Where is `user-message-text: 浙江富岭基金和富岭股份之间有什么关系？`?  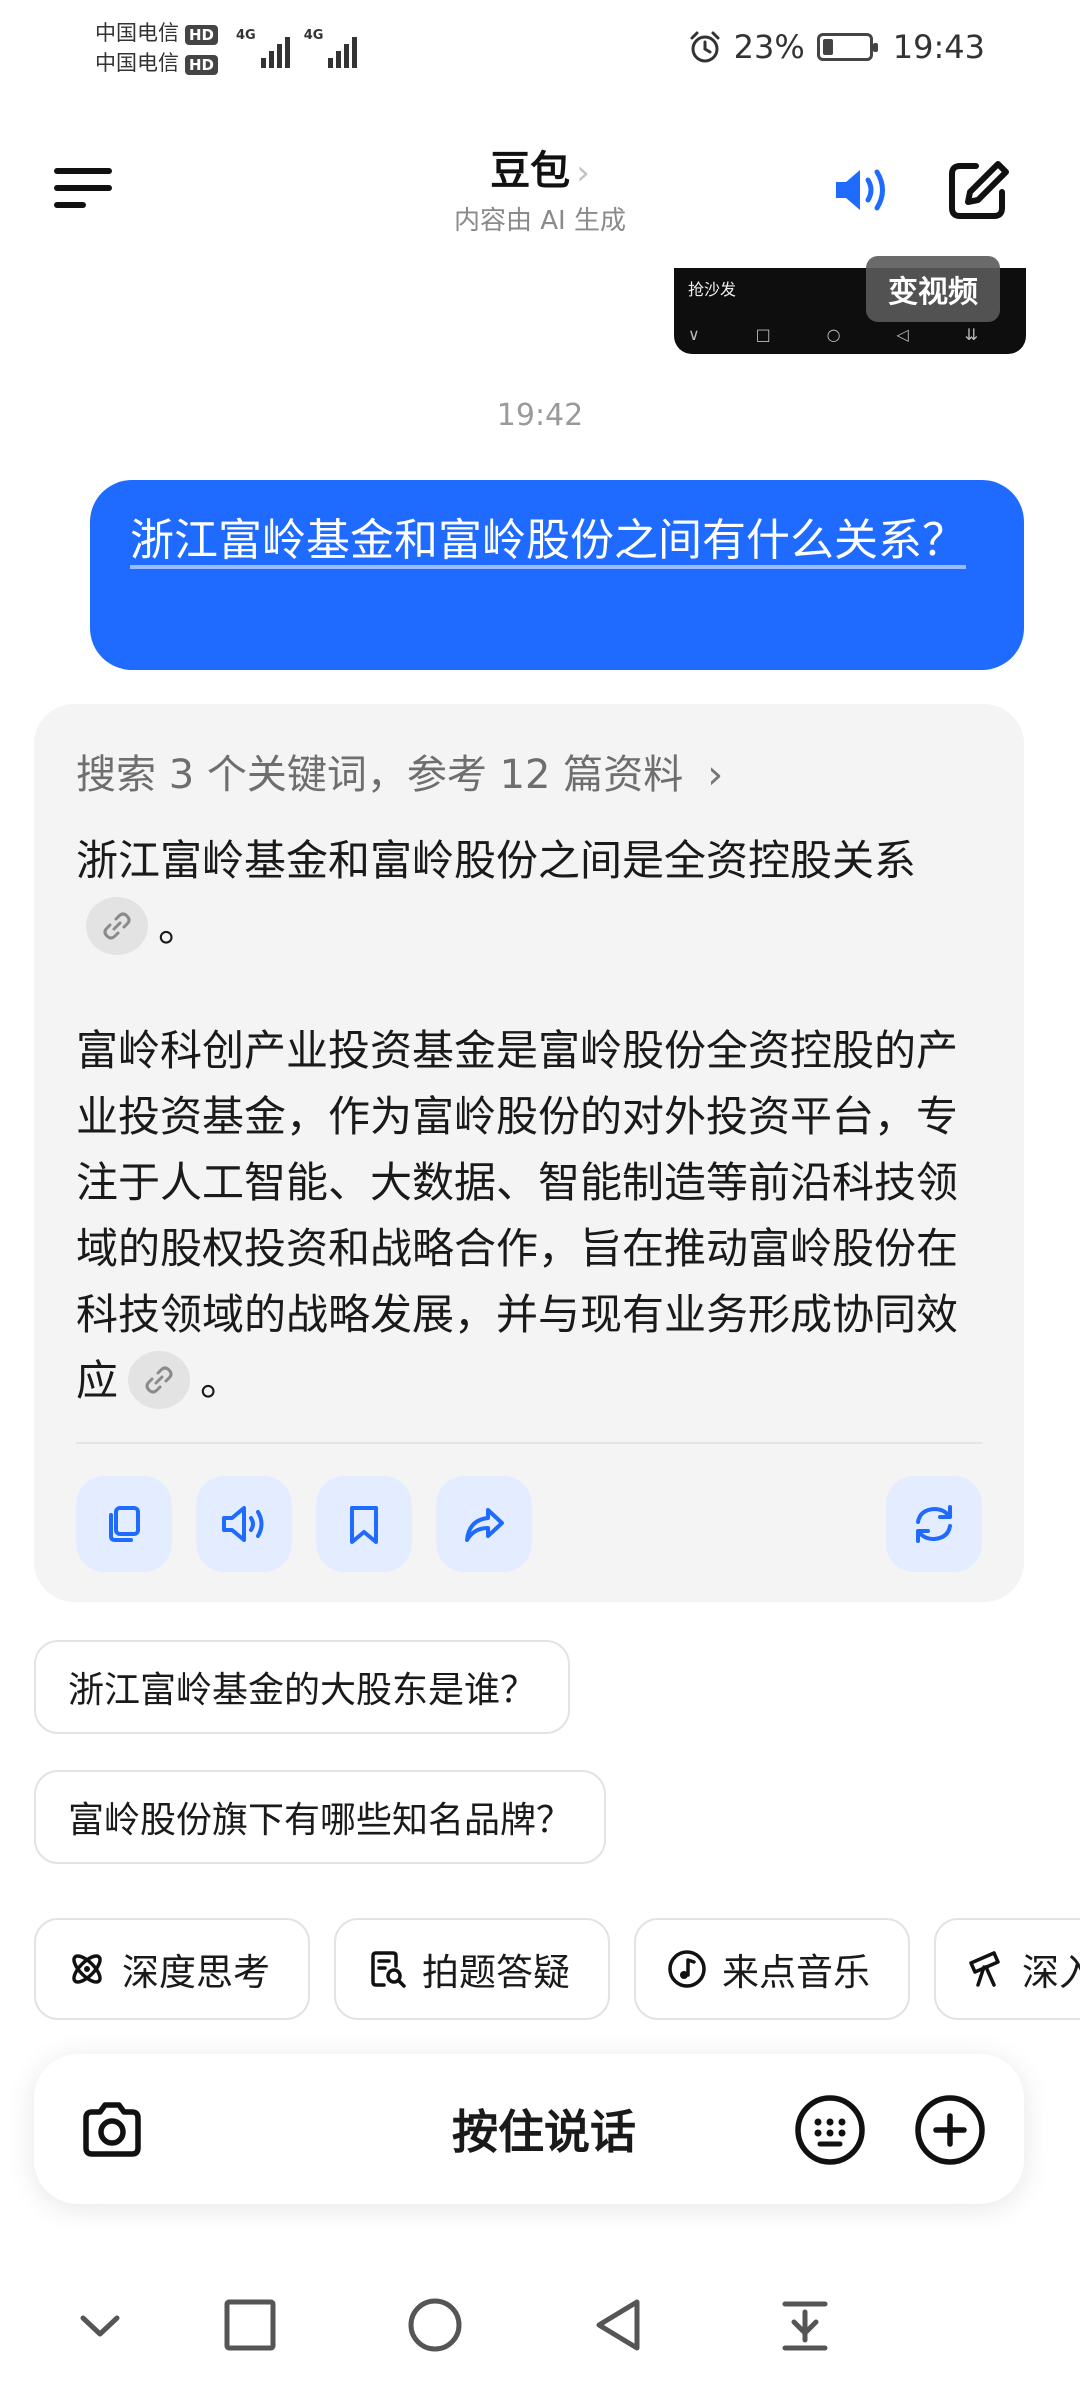 user-message-text: 浙江富岭基金和富岭股份之间有什么关系？ is located at coordinates (548, 540).